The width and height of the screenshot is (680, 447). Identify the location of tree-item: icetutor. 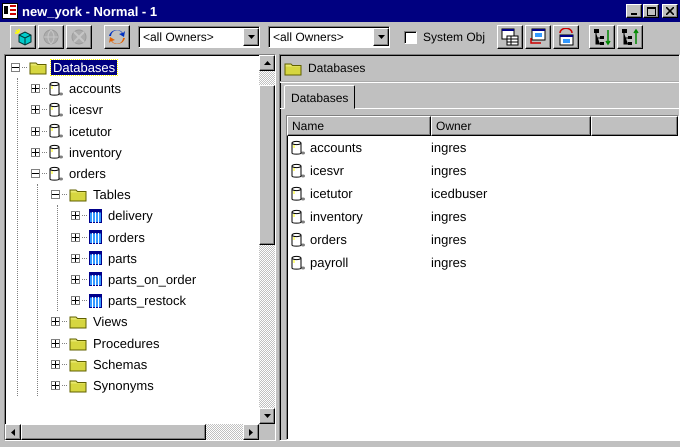
(90, 131).